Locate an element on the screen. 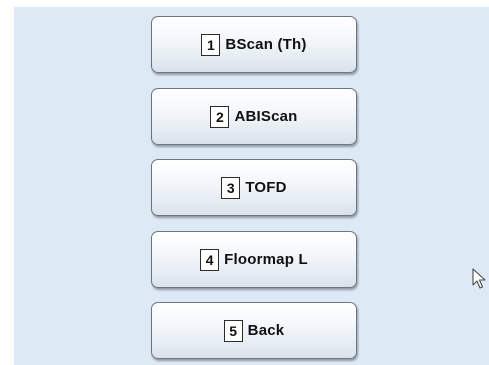 The image size is (489, 365). abiscan-button: 2 ABIScan is located at coordinates (254, 116).